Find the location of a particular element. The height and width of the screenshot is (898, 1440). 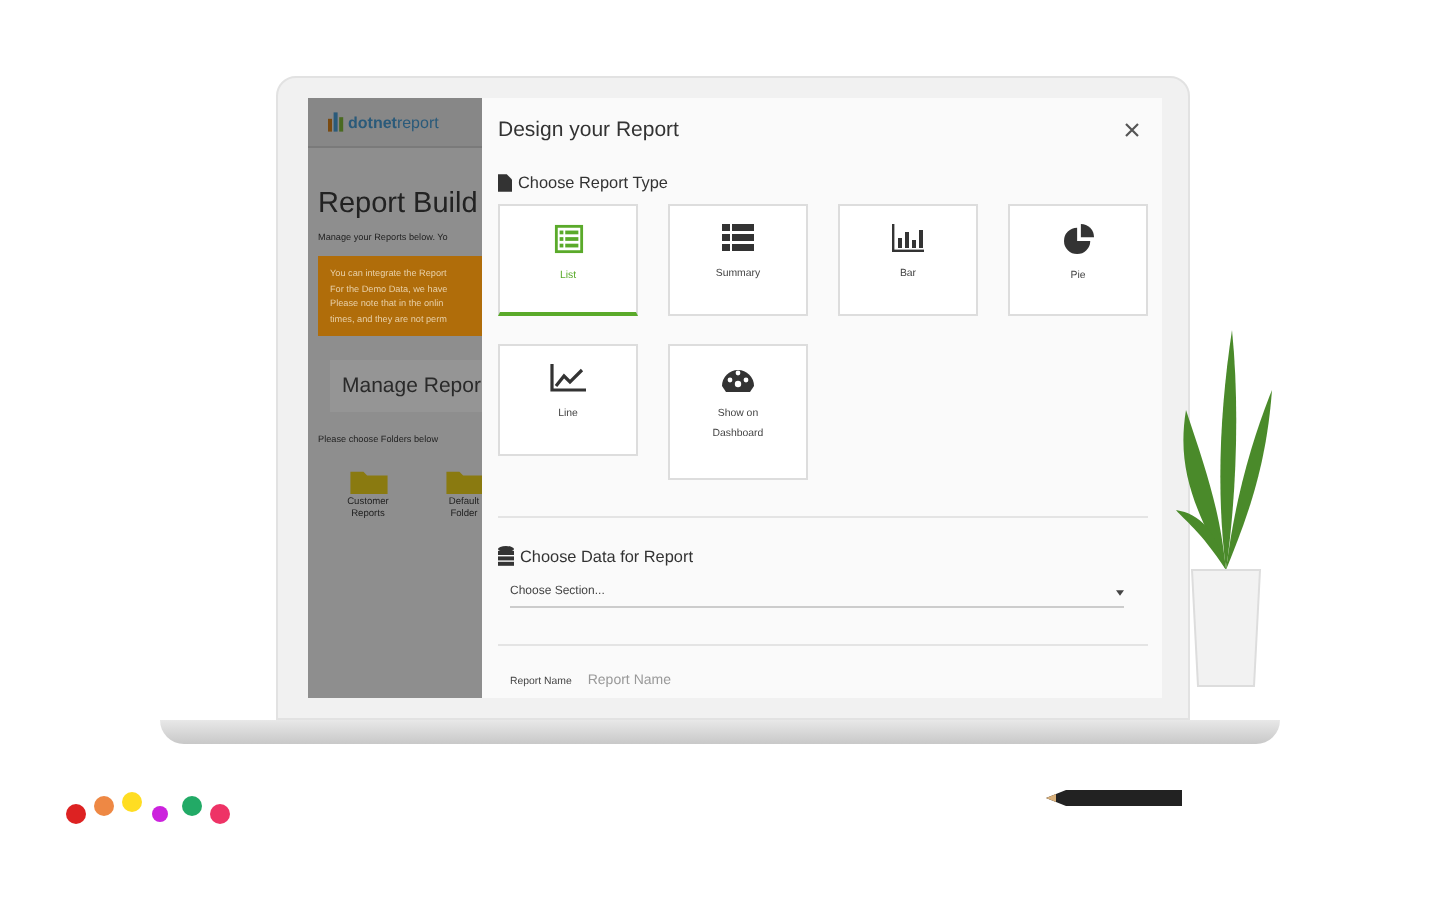

section-heading: Choose Report Type is located at coordinates (593, 183).